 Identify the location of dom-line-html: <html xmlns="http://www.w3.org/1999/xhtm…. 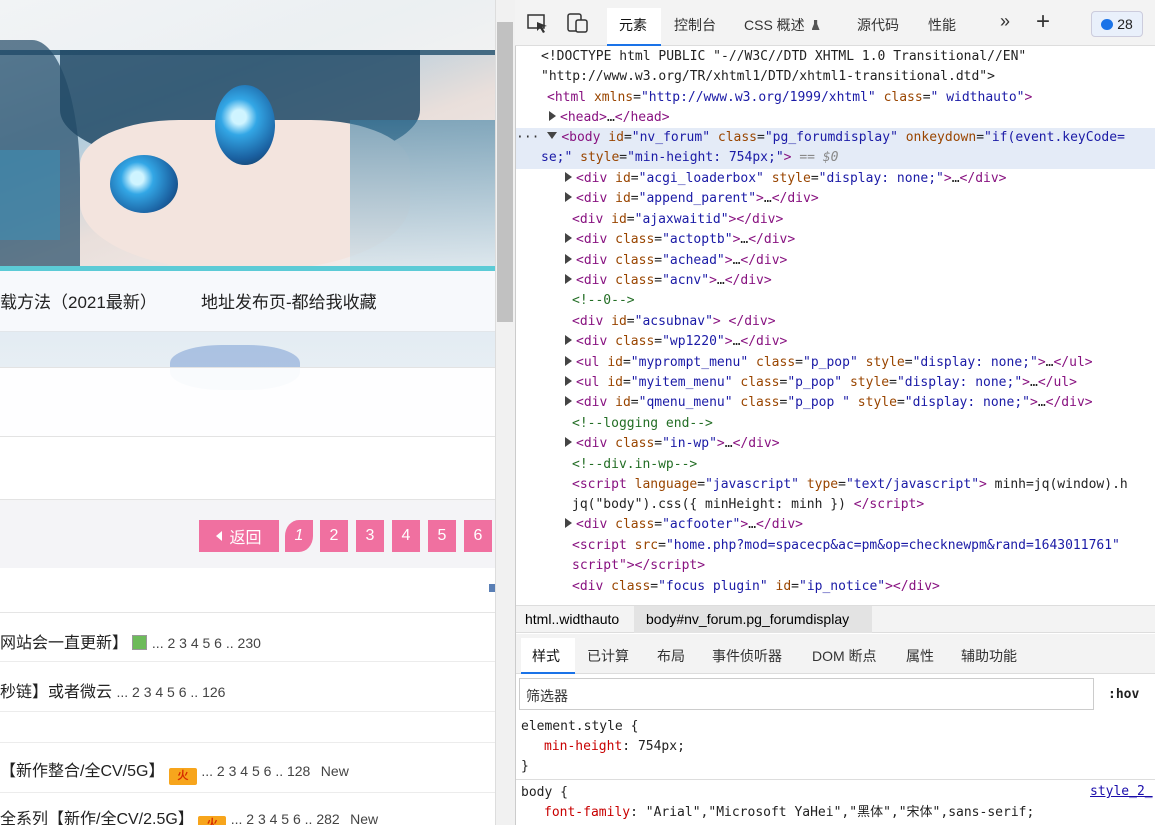
(789, 98).